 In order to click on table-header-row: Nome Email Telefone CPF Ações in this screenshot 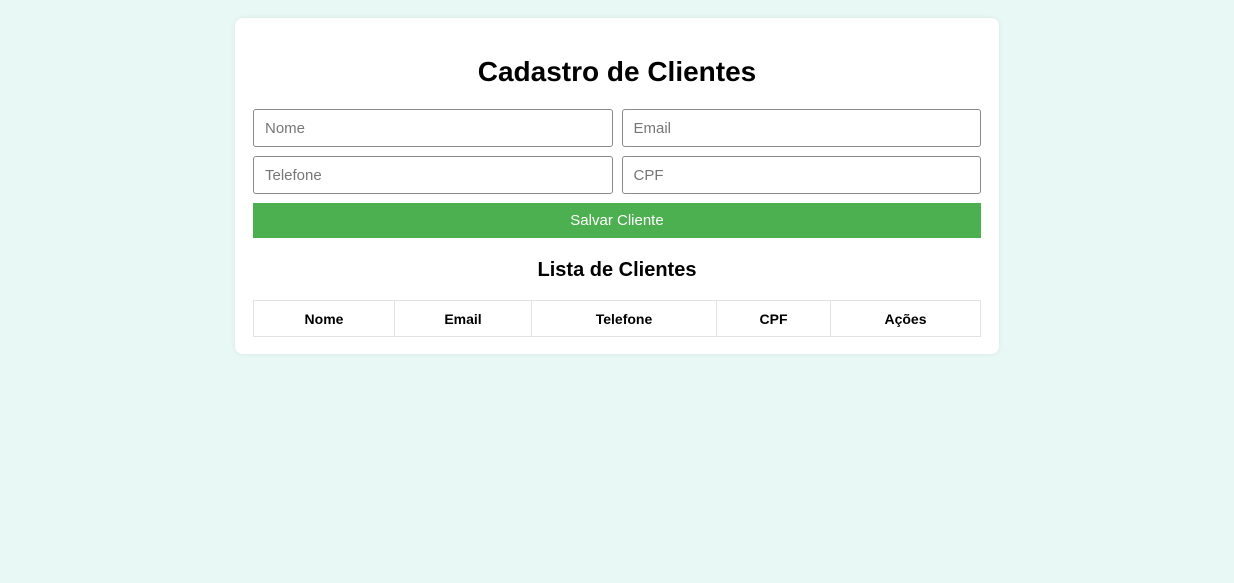, I will do `click(617, 318)`.